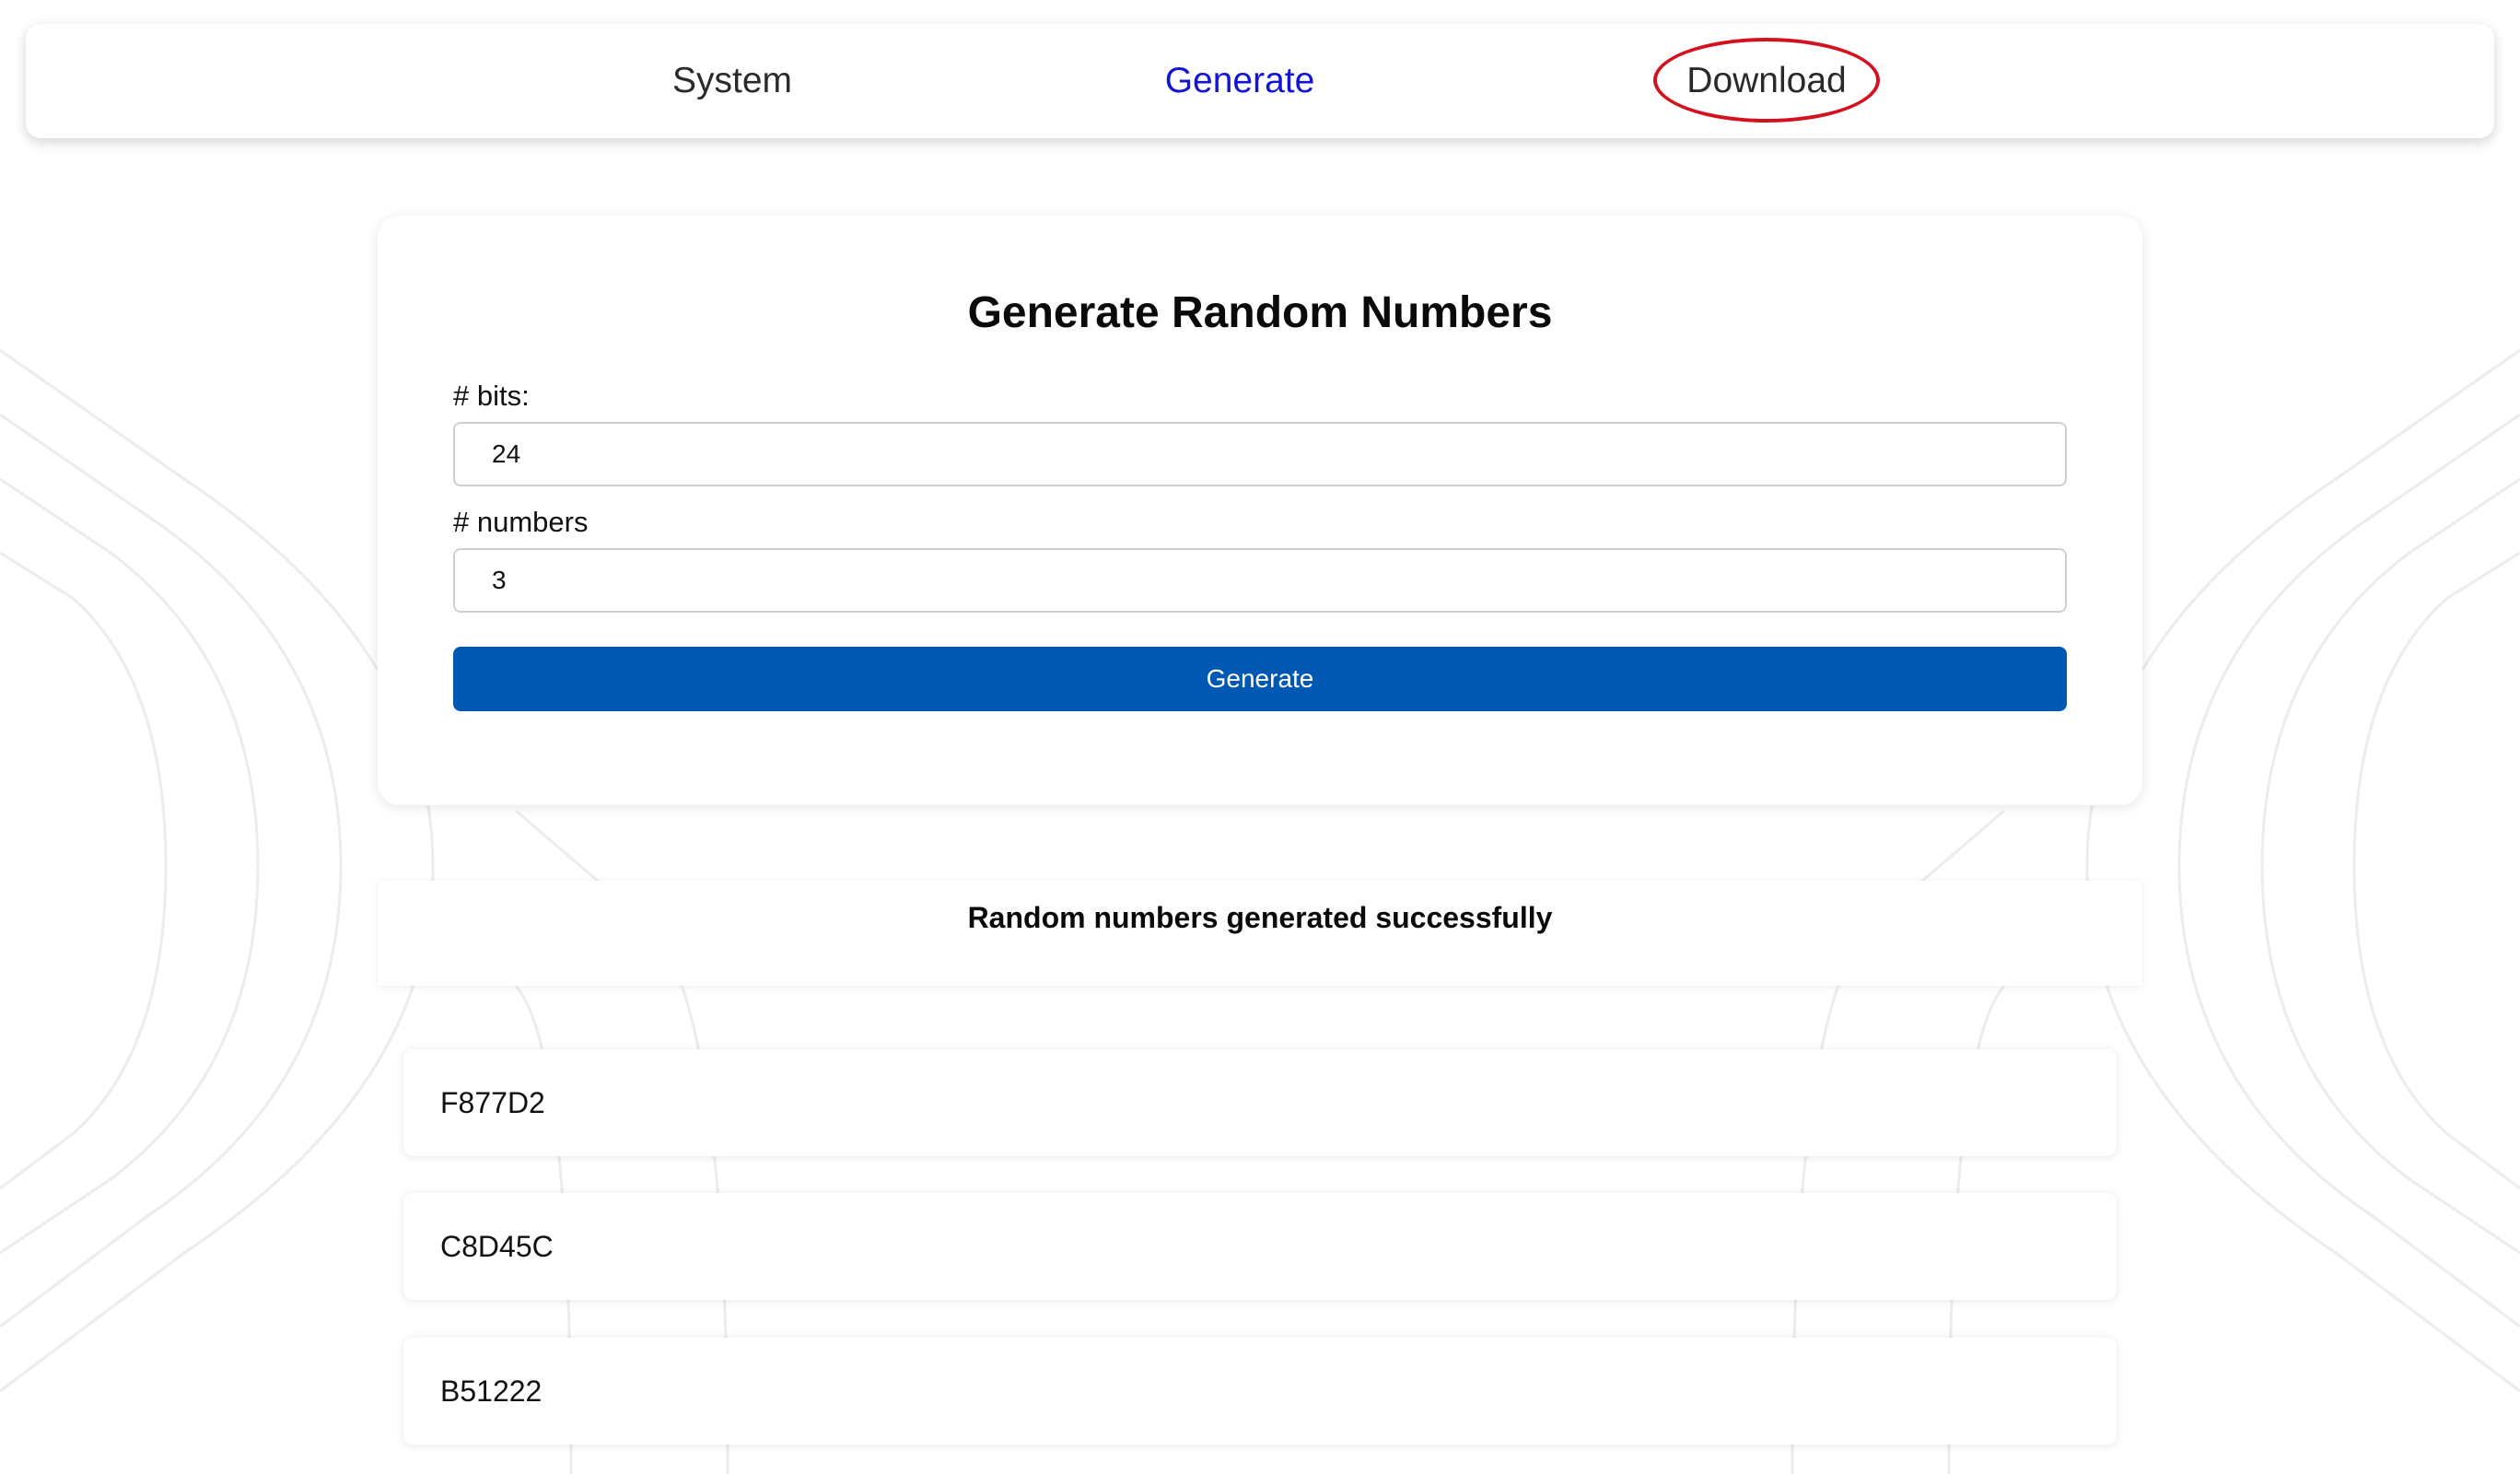  I want to click on result-value: F877D2, so click(492, 1102).